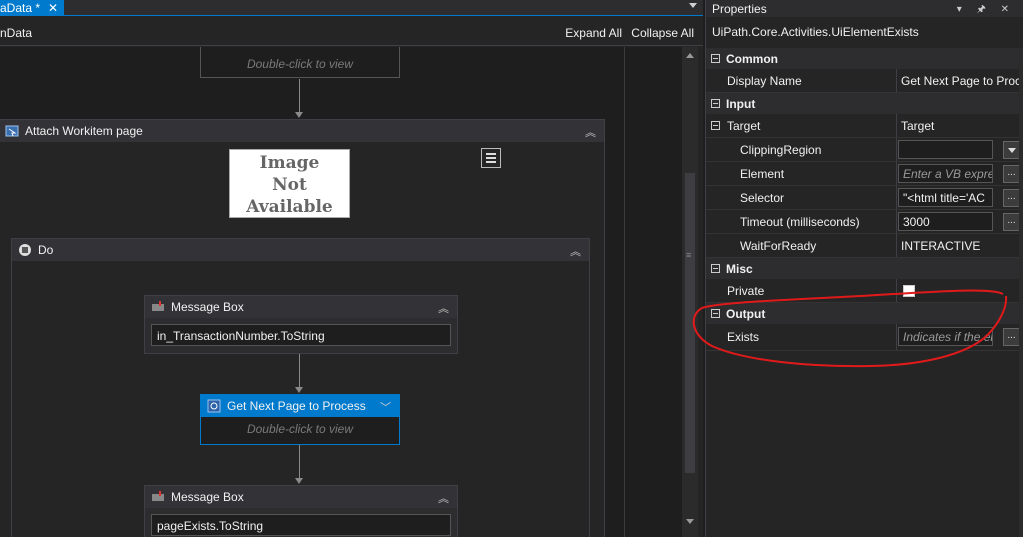  Describe the element at coordinates (289, 185) in the screenshot. I see `image-placeholder-line: Not` at that location.